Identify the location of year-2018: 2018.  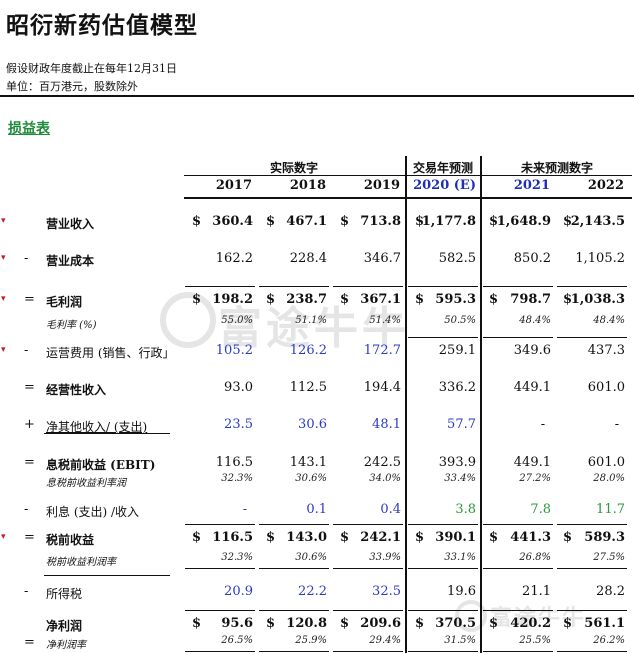
(307, 185).